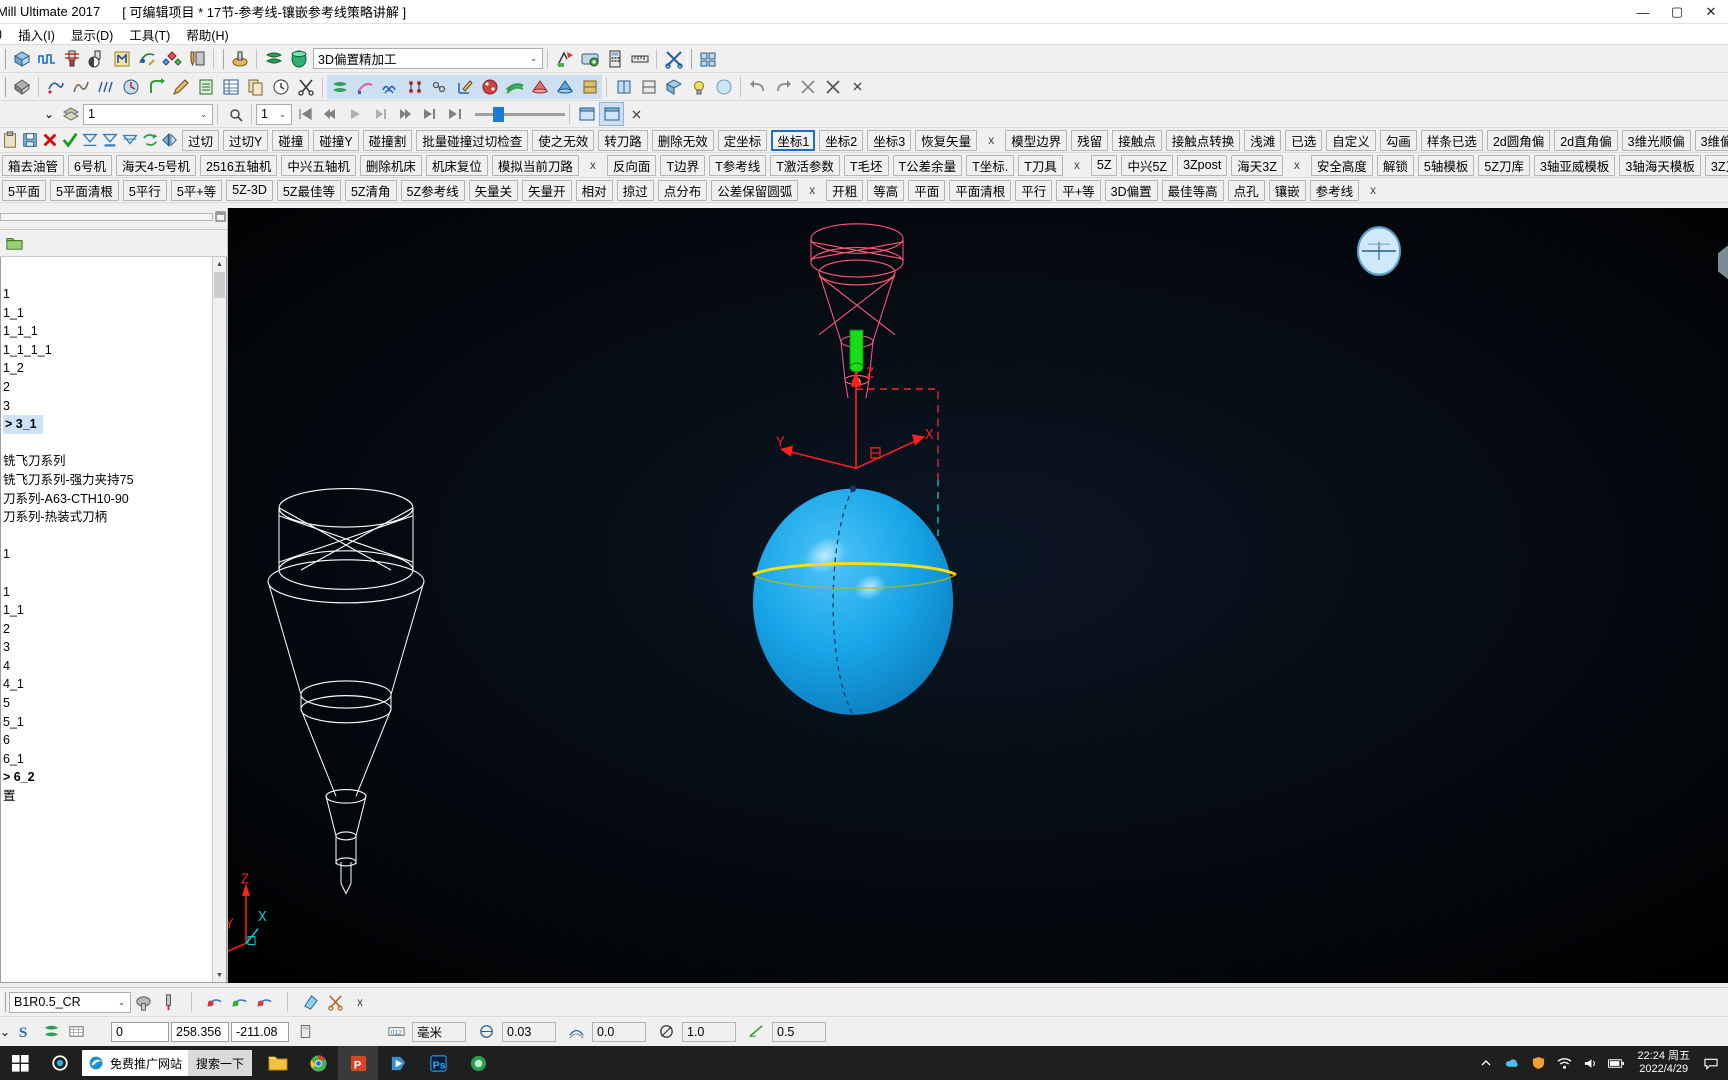 This screenshot has height=1080, width=1728. Describe the element at coordinates (113, 387) in the screenshot. I see `tree-item-5: 2` at that location.